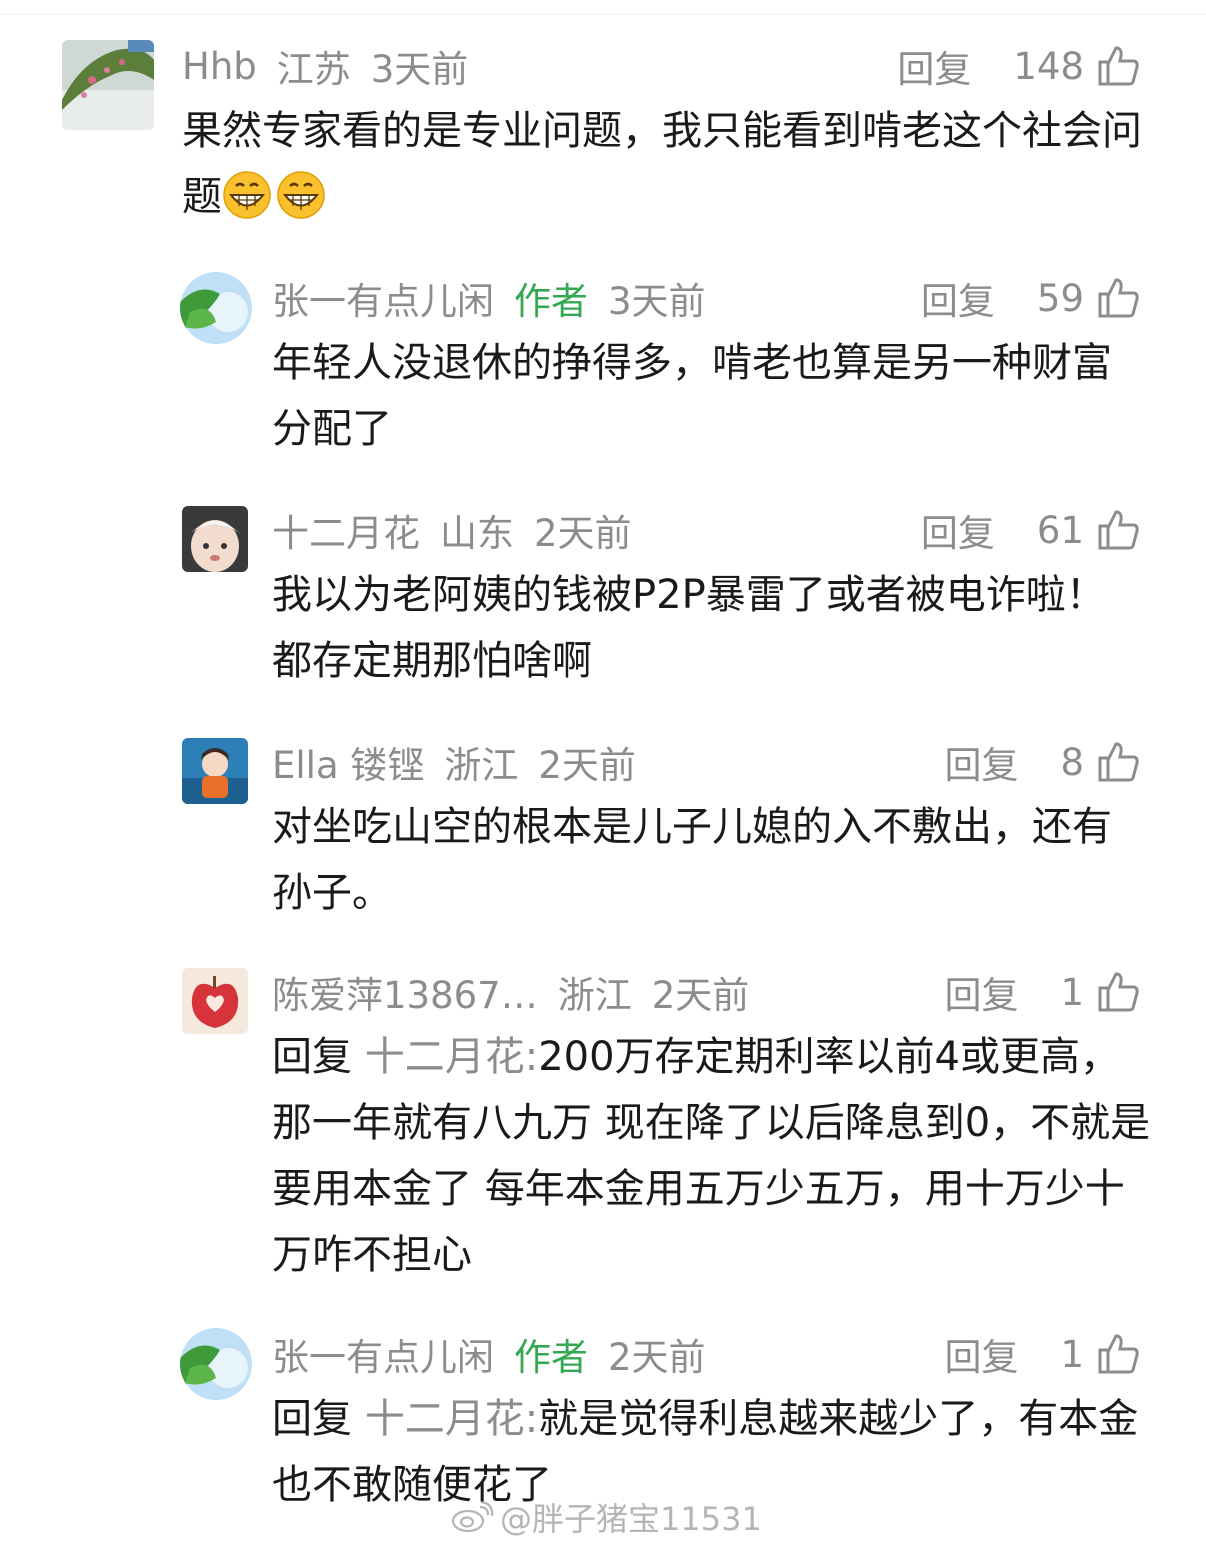 Image resolution: width=1206 pixels, height=1544 pixels. Describe the element at coordinates (606, 1517) in the screenshot. I see `watermark: @胖子猪宝11531` at that location.